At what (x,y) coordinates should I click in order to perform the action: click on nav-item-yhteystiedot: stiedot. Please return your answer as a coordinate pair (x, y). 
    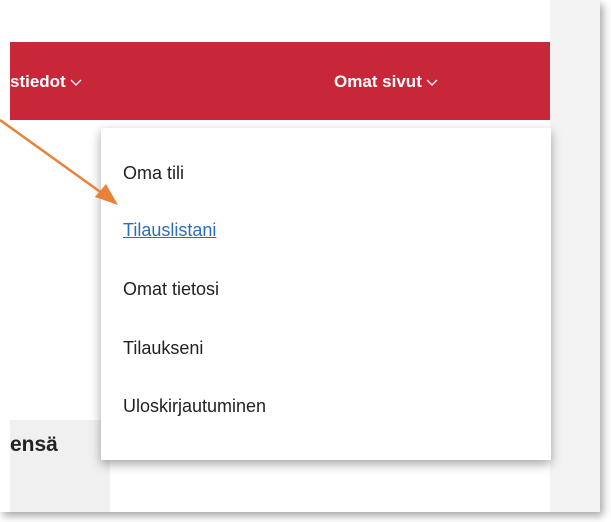
    Looking at the image, I should click on (46, 82).